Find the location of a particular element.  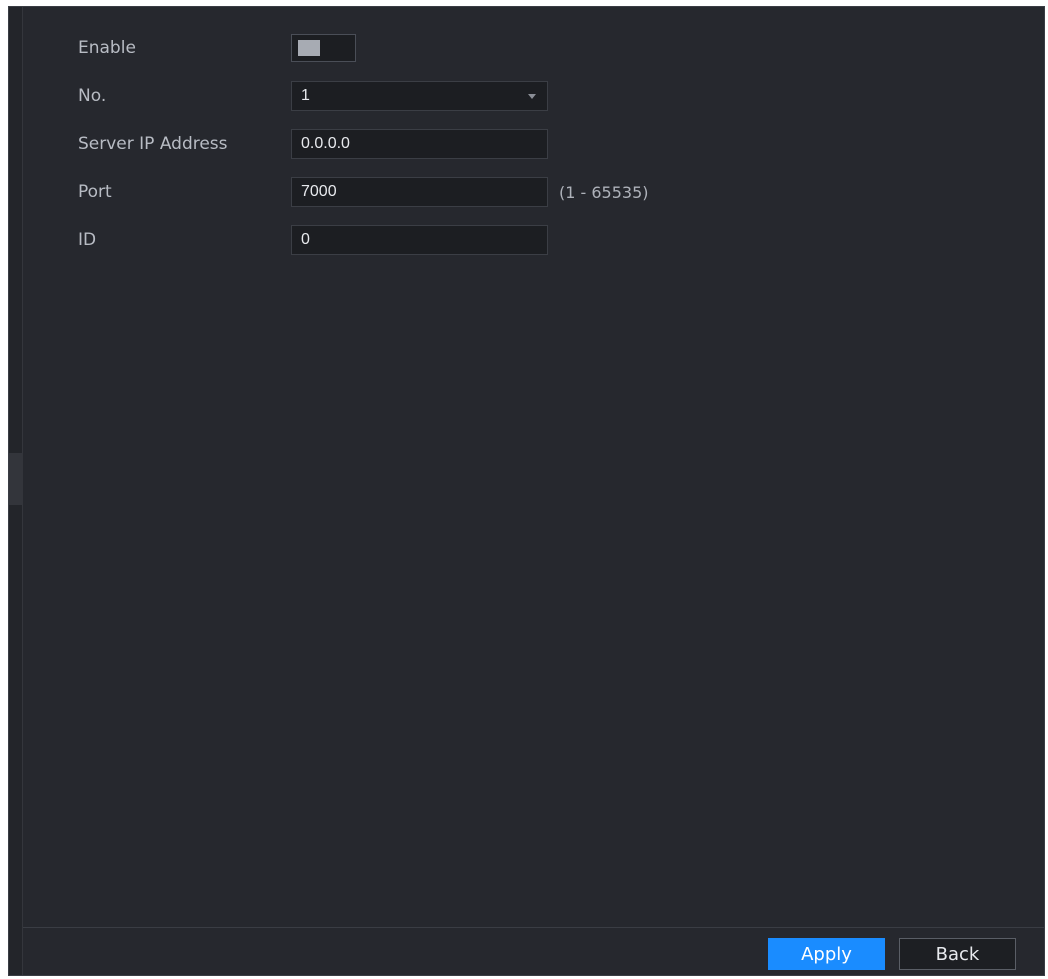

server-ip-value: 0.0.0.0 is located at coordinates (325, 143).